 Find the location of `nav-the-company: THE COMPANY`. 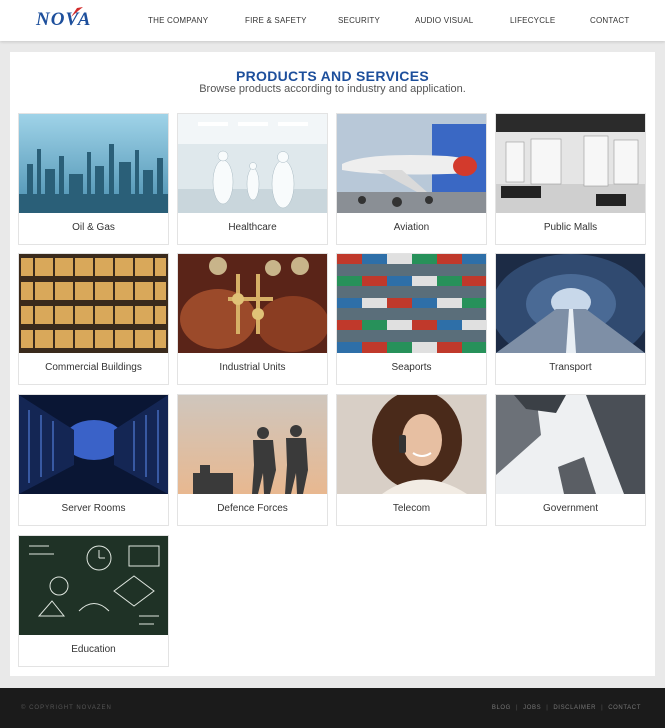

nav-the-company: THE COMPANY is located at coordinates (178, 20).